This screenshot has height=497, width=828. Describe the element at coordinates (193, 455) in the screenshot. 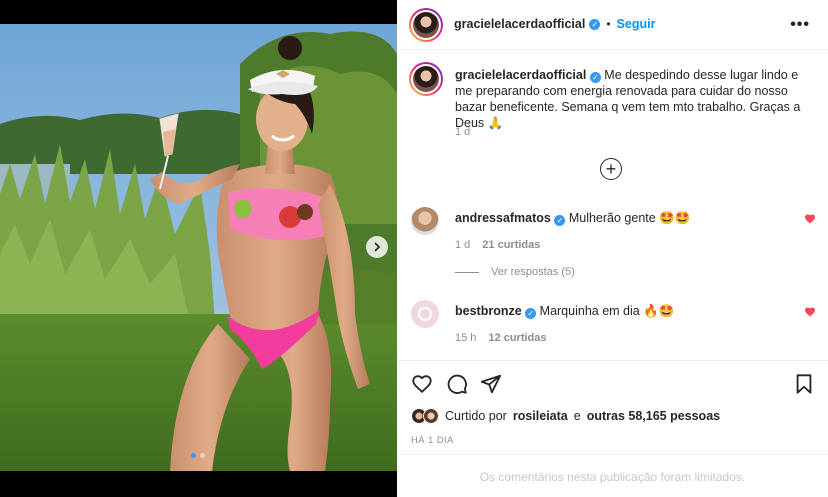

I see `carousel-dot-active` at that location.